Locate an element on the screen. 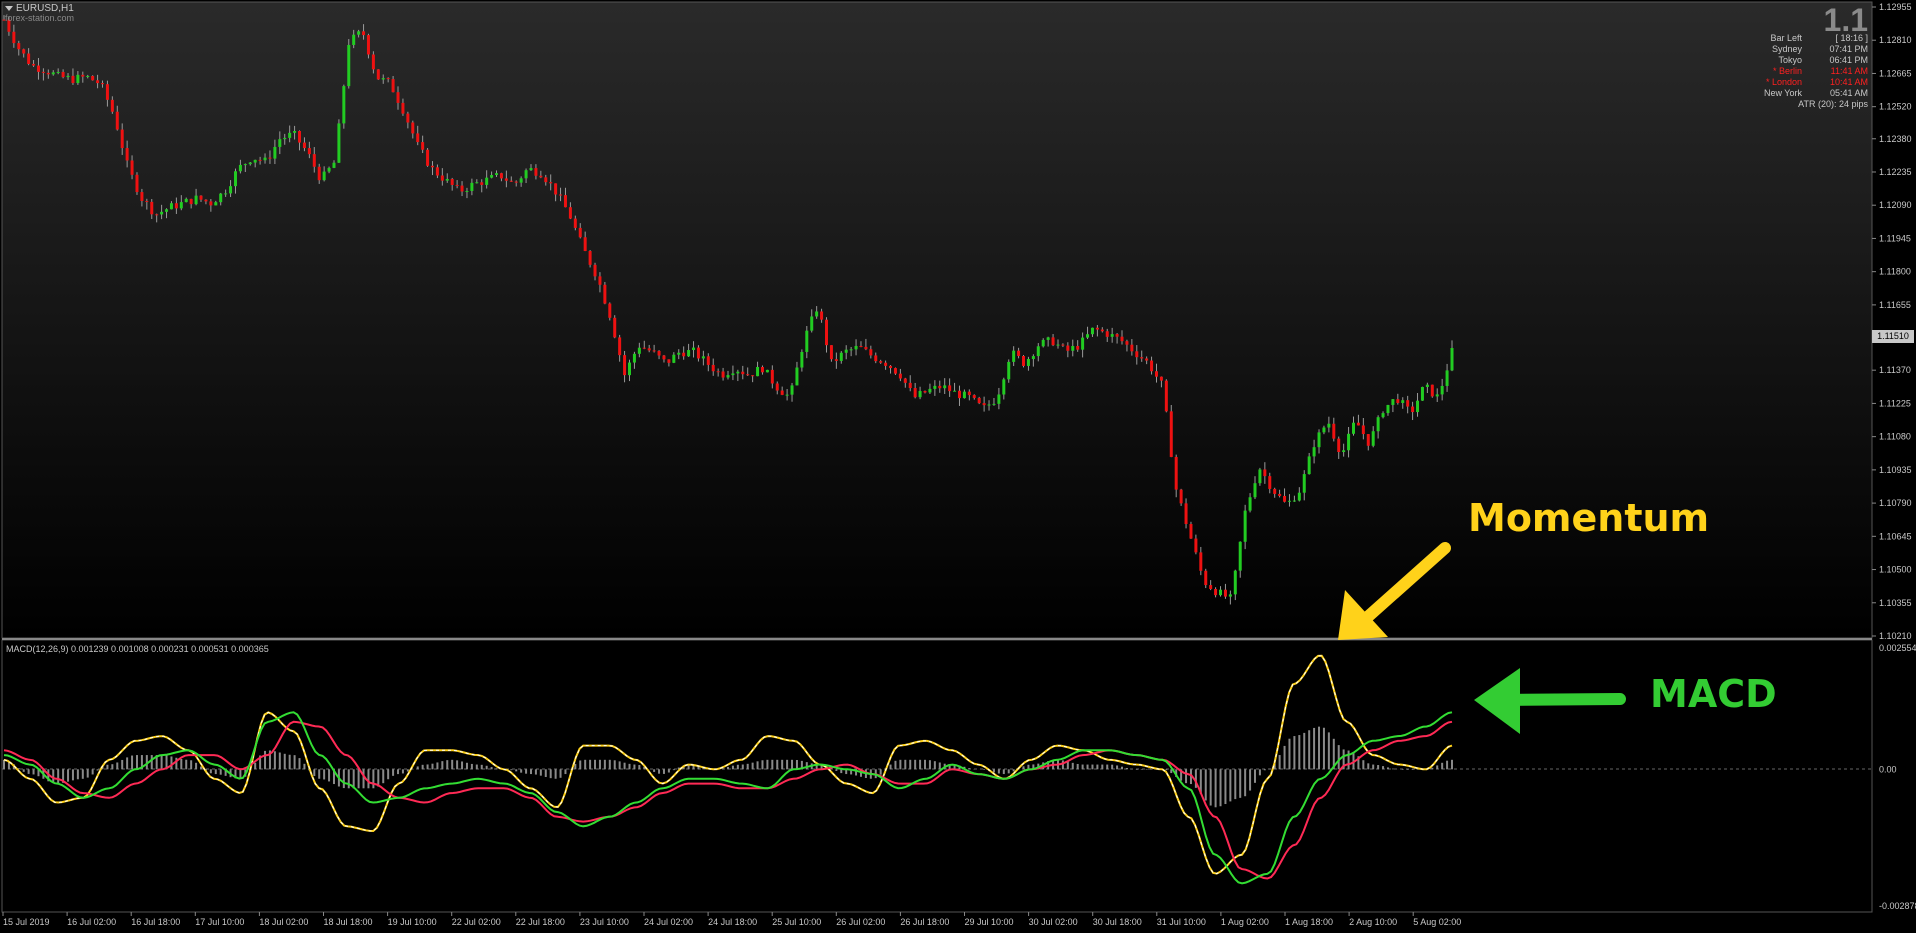  time-tick-label: 22 Jul 02:00 is located at coordinates (476, 922).